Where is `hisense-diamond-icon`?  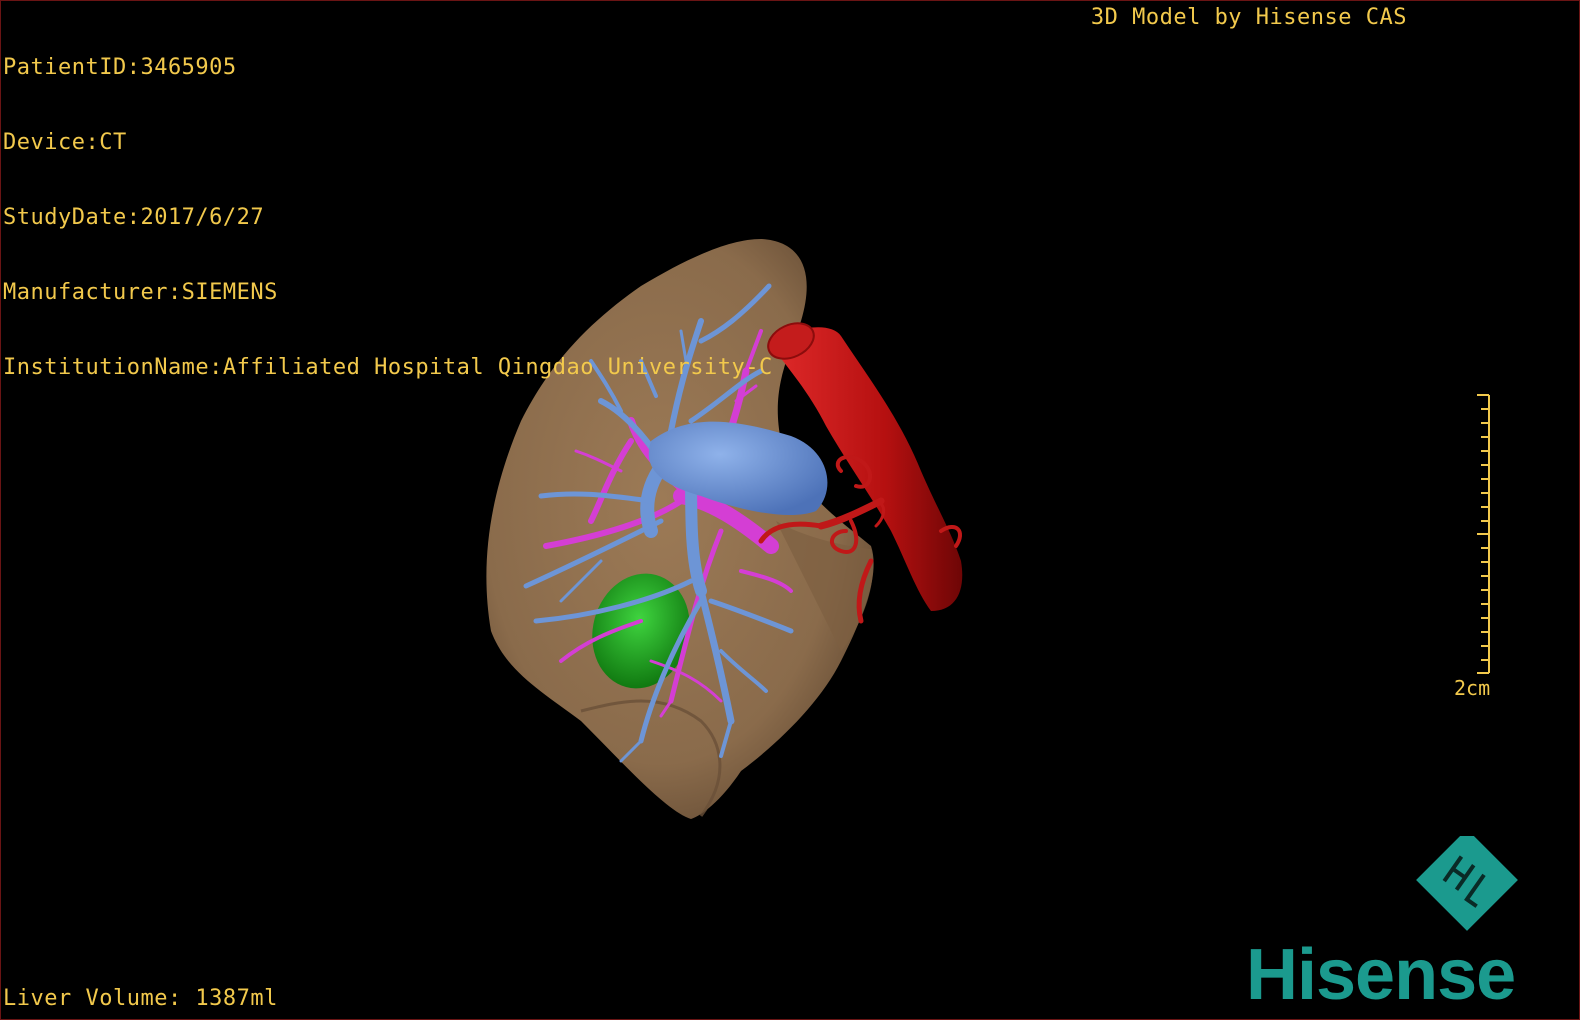 hisense-diamond-icon is located at coordinates (1467, 883).